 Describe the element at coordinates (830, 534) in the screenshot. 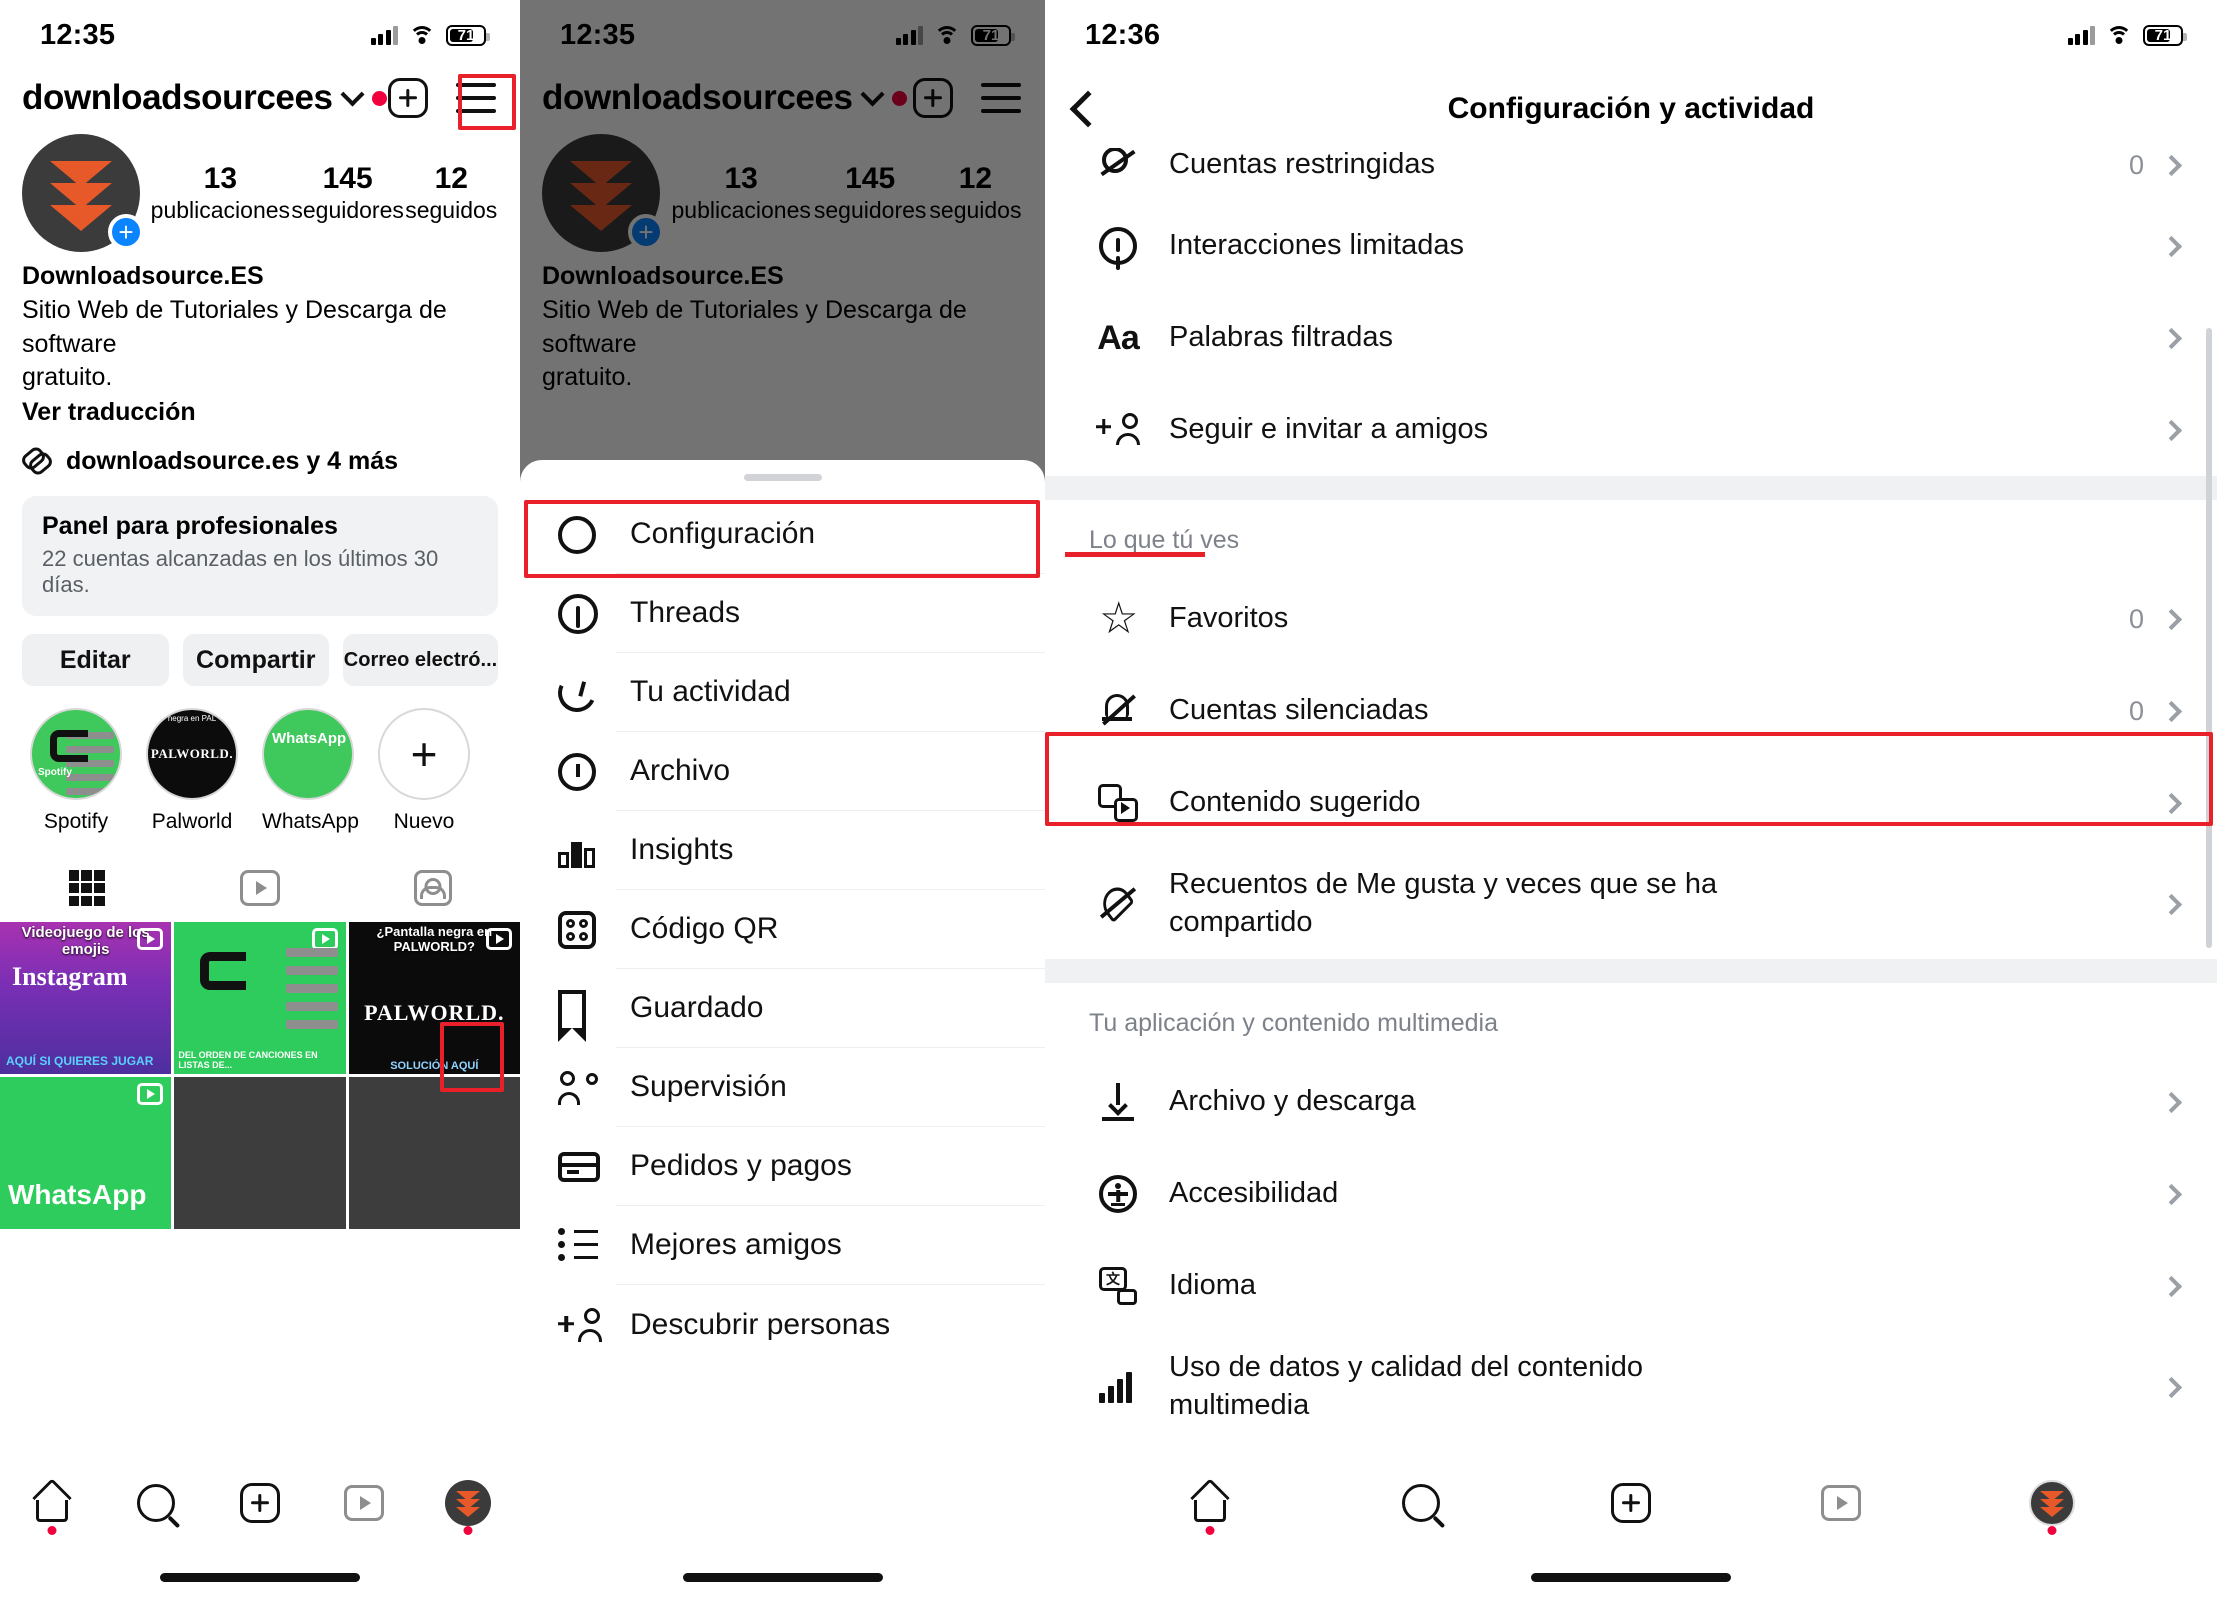

I see `menu-item-label: Configuración` at that location.